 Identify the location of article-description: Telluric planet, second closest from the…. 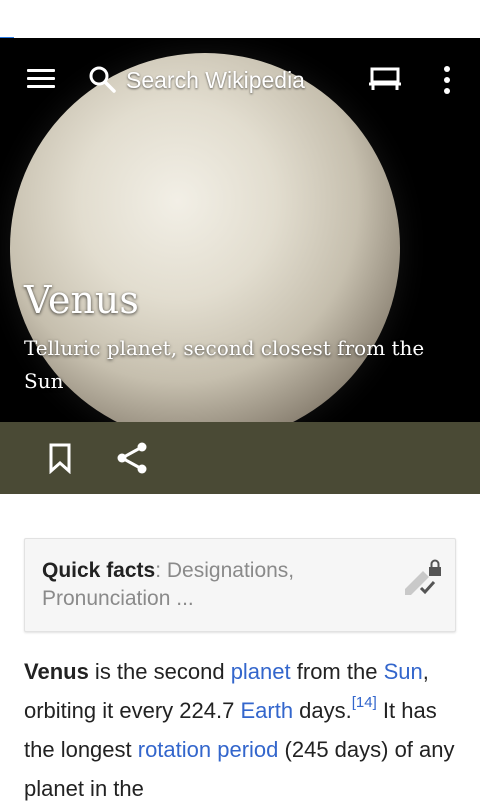
(224, 364).